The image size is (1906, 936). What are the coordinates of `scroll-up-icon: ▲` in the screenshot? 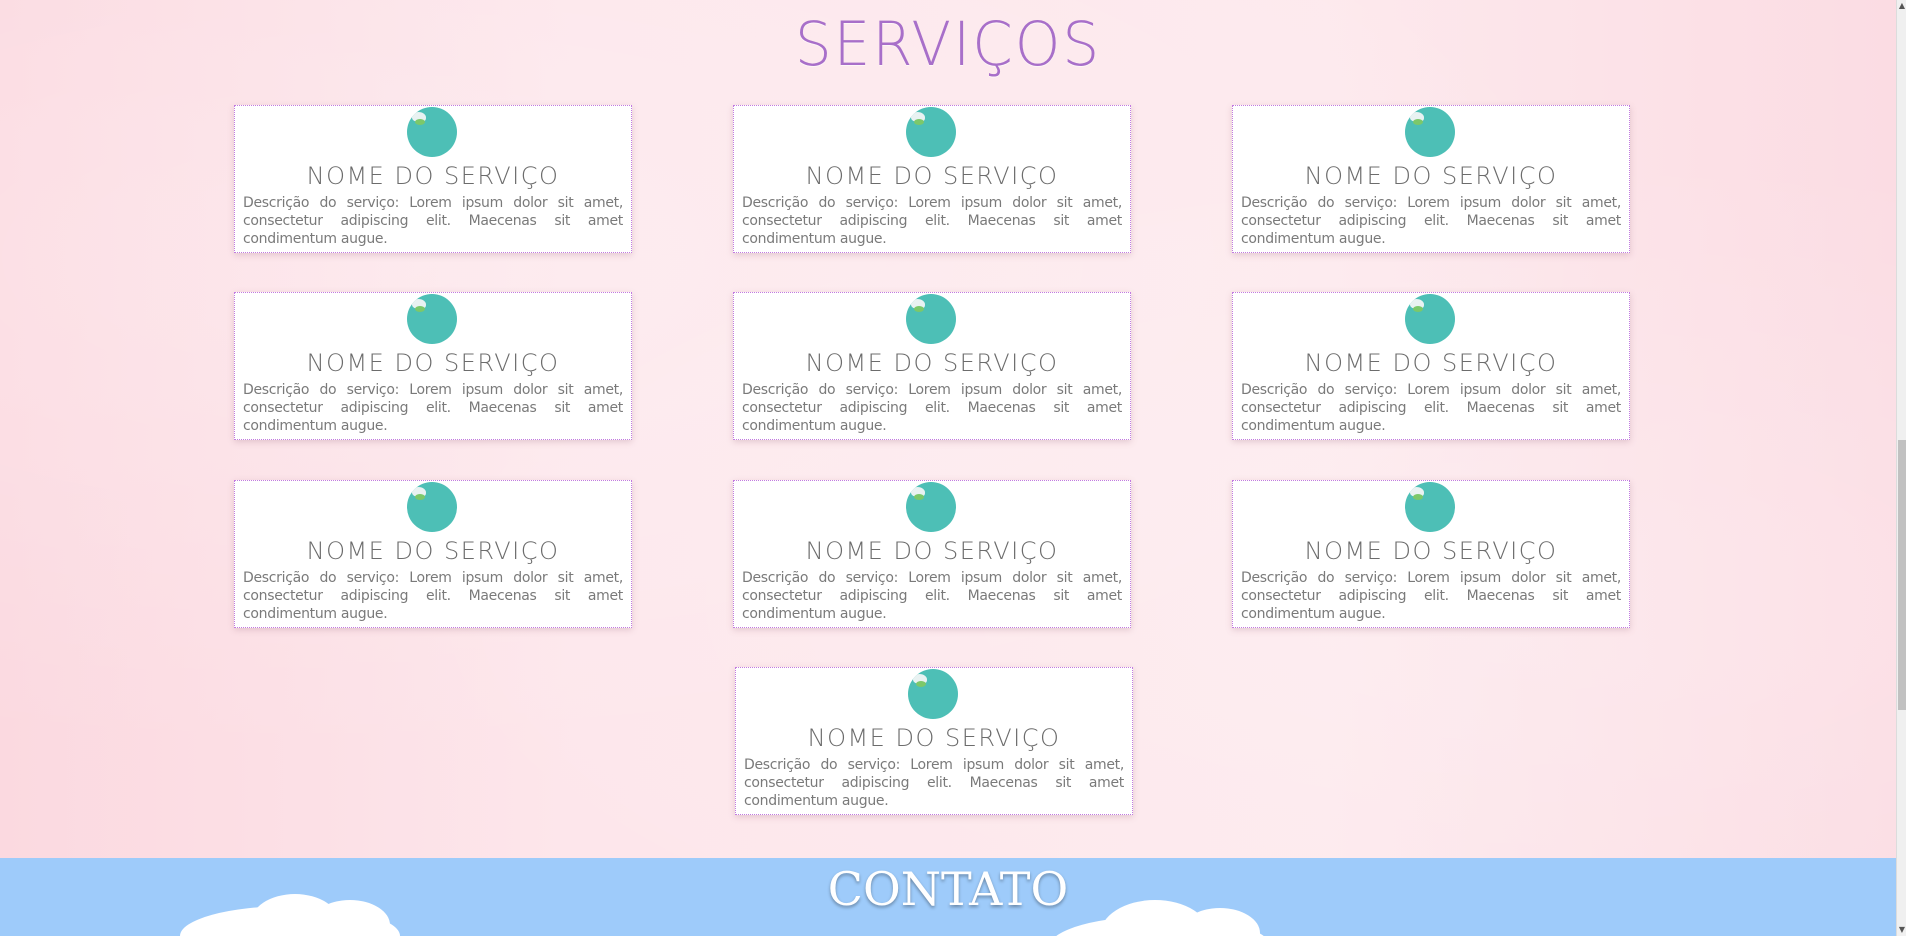 It's located at (1902, 6).